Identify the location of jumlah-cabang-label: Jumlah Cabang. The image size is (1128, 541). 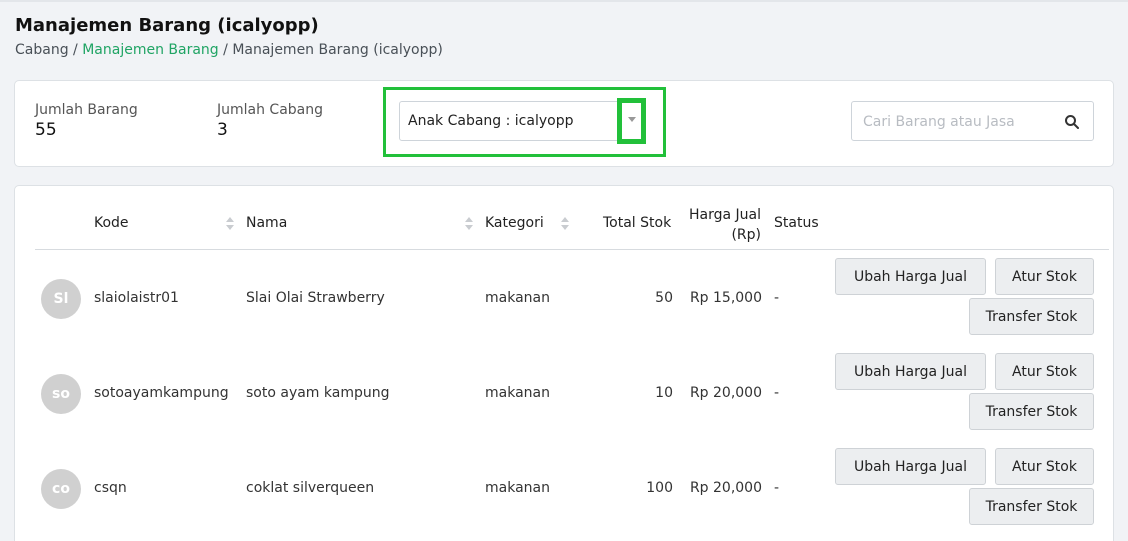
(270, 110).